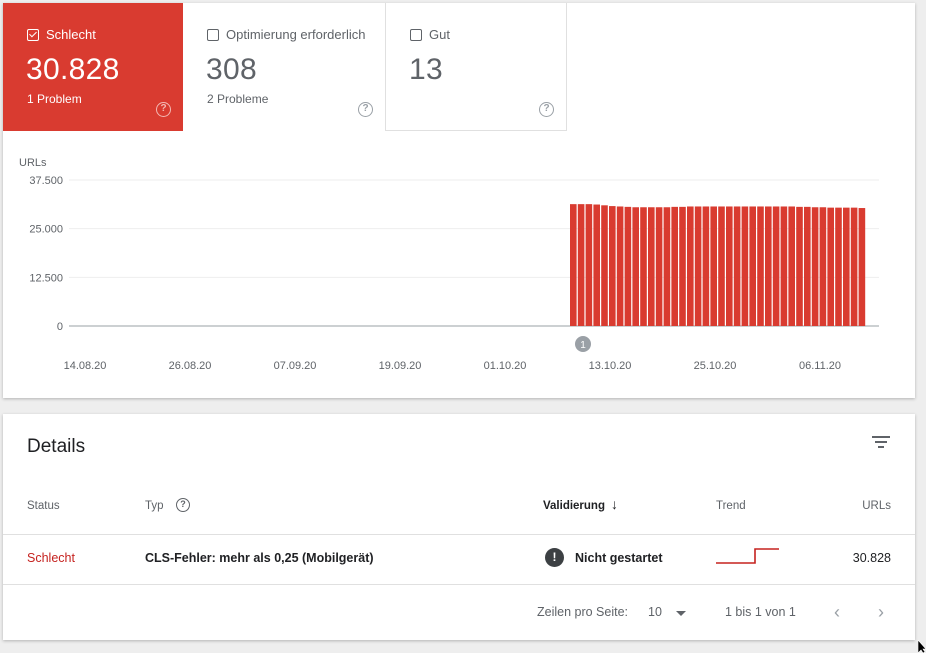 This screenshot has height=653, width=926. Describe the element at coordinates (190, 366) in the screenshot. I see `x-tick-label: 26.08.20` at that location.